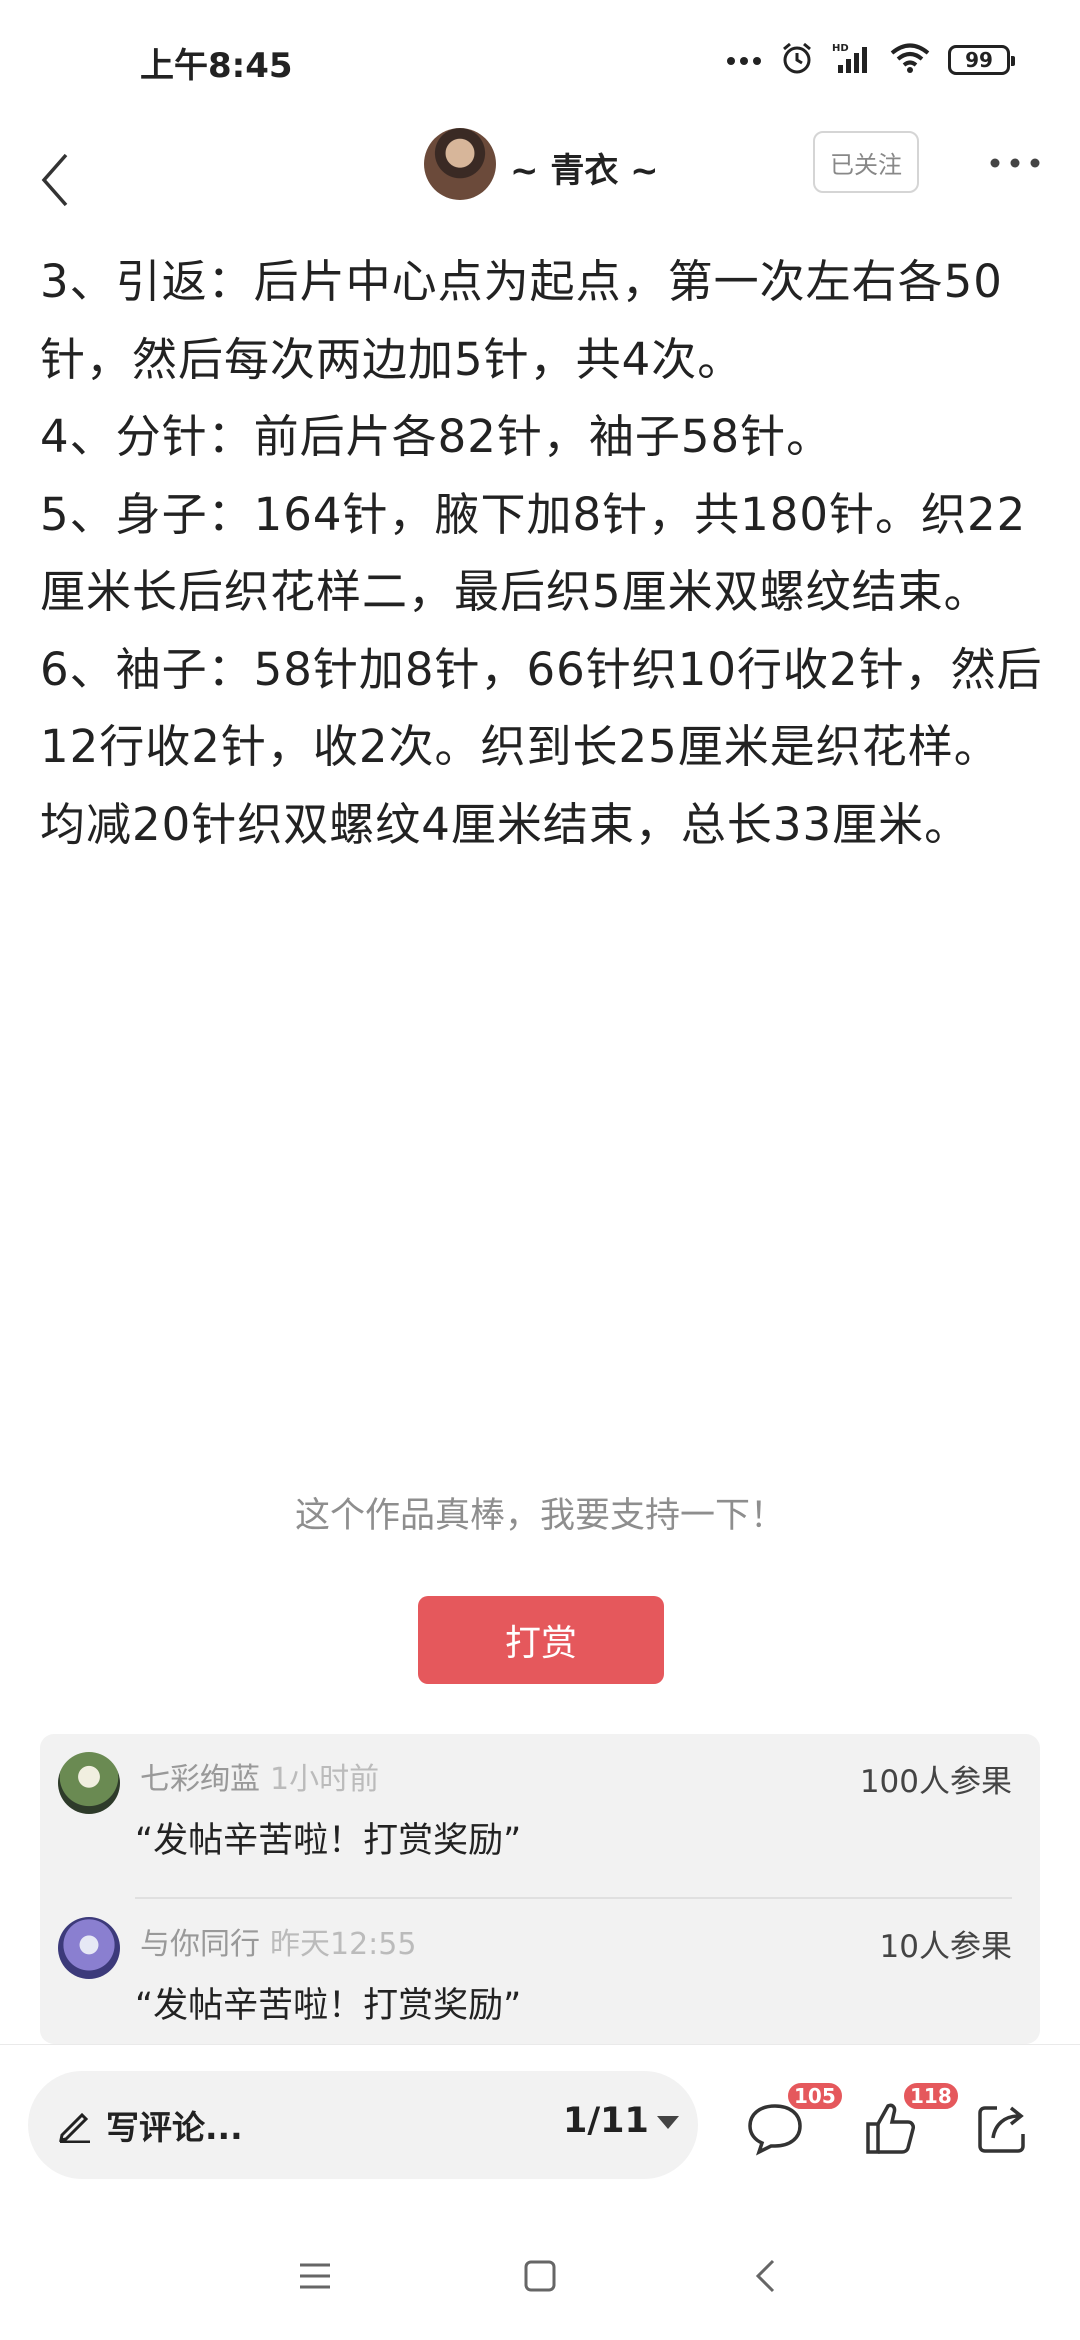 The height and width of the screenshot is (2340, 1080). Describe the element at coordinates (325, 1779) in the screenshot. I see `reward-time: 1小时前` at that location.